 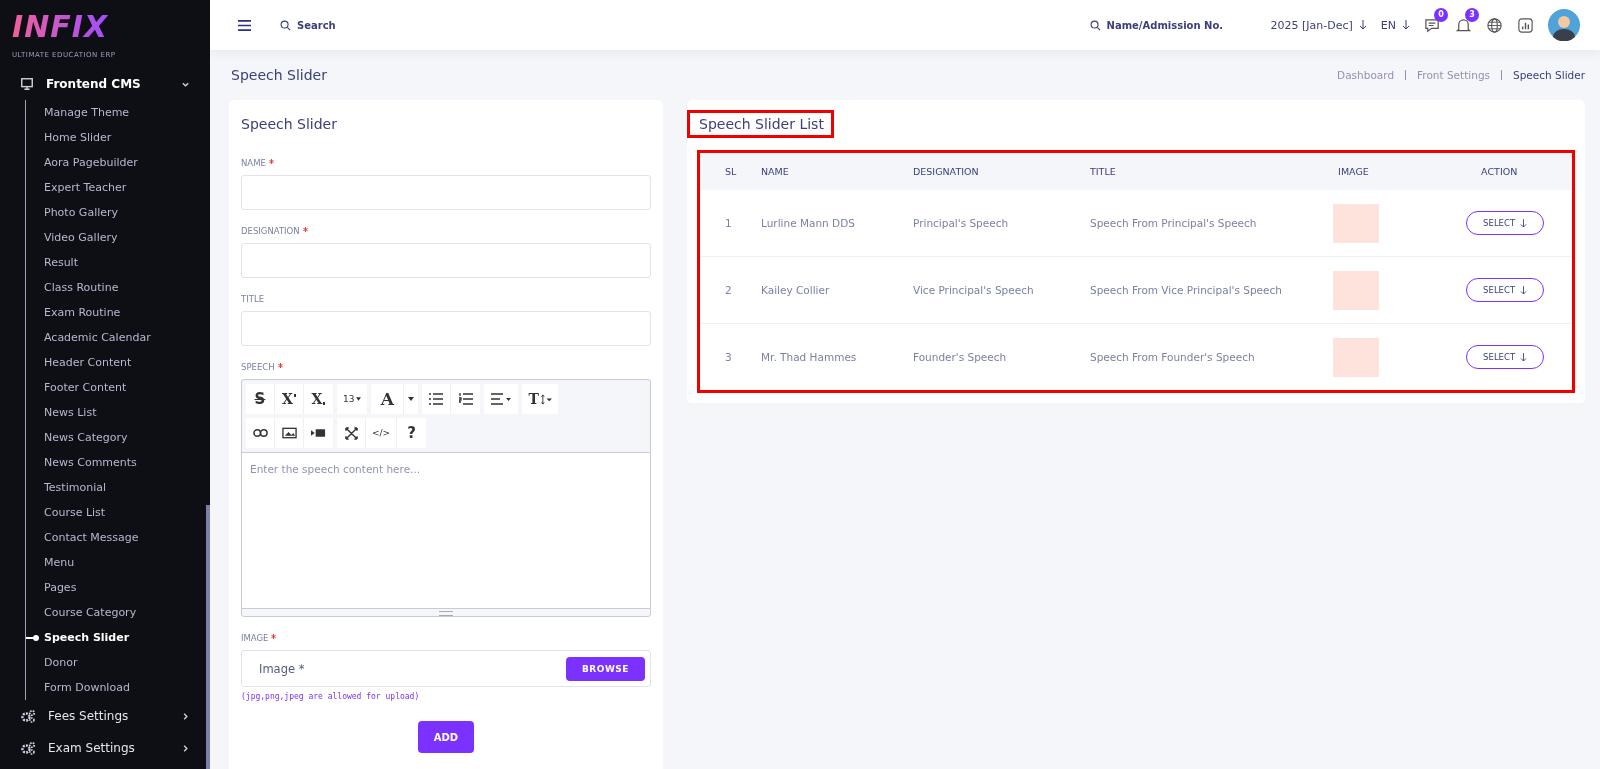 I want to click on notification-count-badge: 3, so click(x=1472, y=14).